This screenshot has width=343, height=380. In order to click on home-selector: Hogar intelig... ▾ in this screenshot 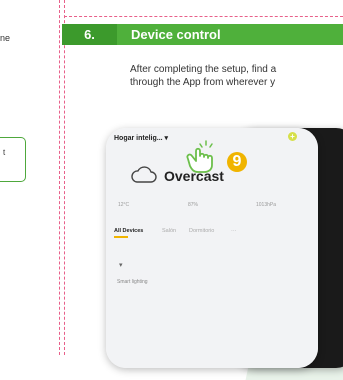, I will do `click(141, 138)`.